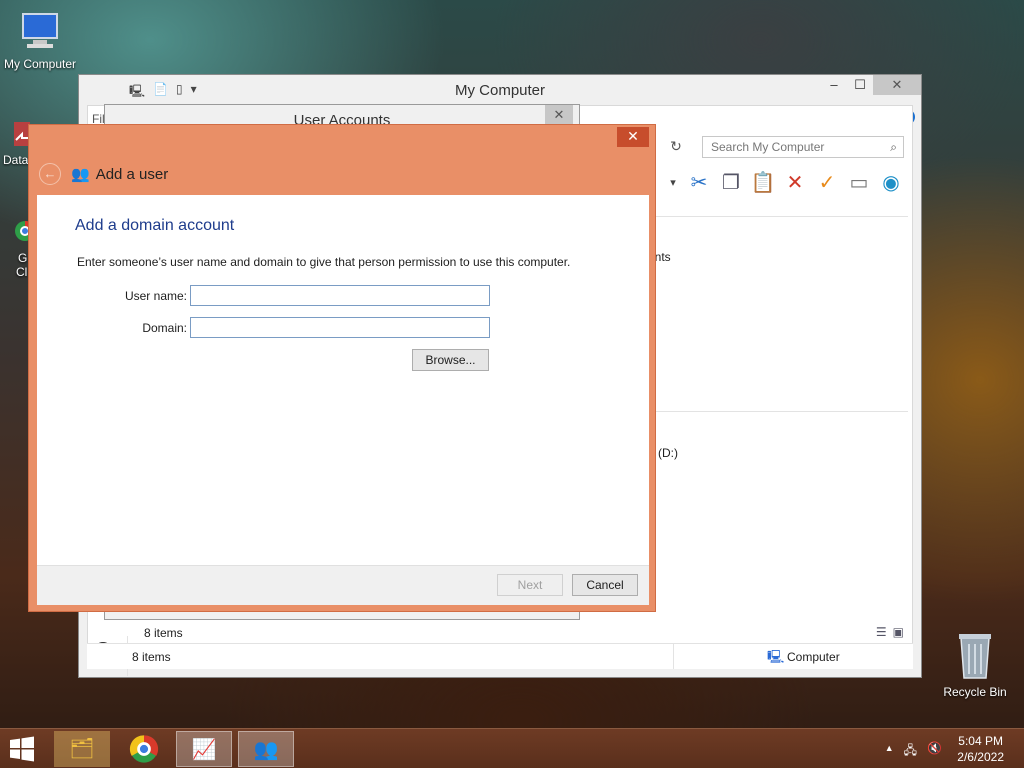 Image resolution: width=1024 pixels, height=768 pixels. I want to click on desktop-icon-recycle-bin: Recycle Bin, so click(975, 664).